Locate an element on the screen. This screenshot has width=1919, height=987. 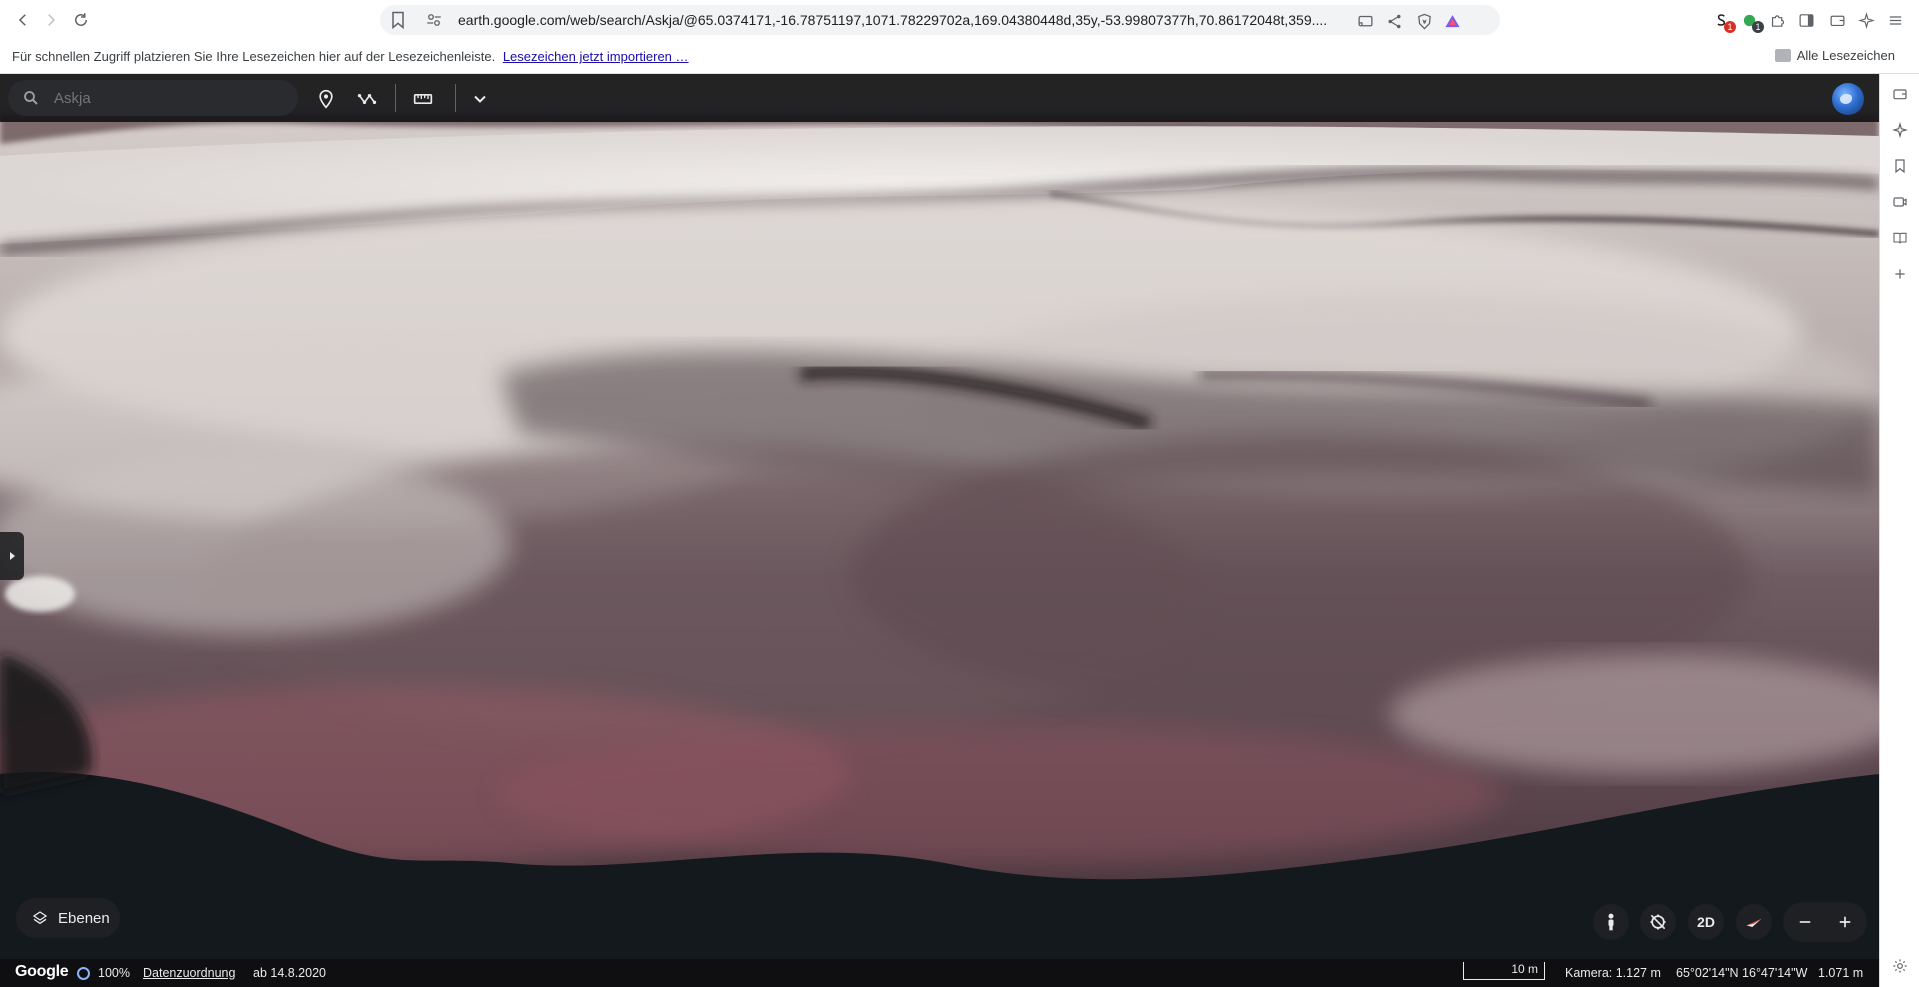
measure-button is located at coordinates (423, 99).